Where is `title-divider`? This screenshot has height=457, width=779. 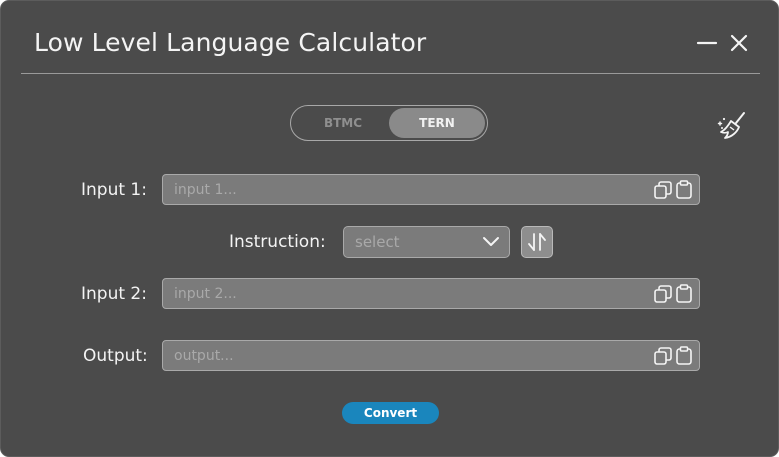
title-divider is located at coordinates (390, 73).